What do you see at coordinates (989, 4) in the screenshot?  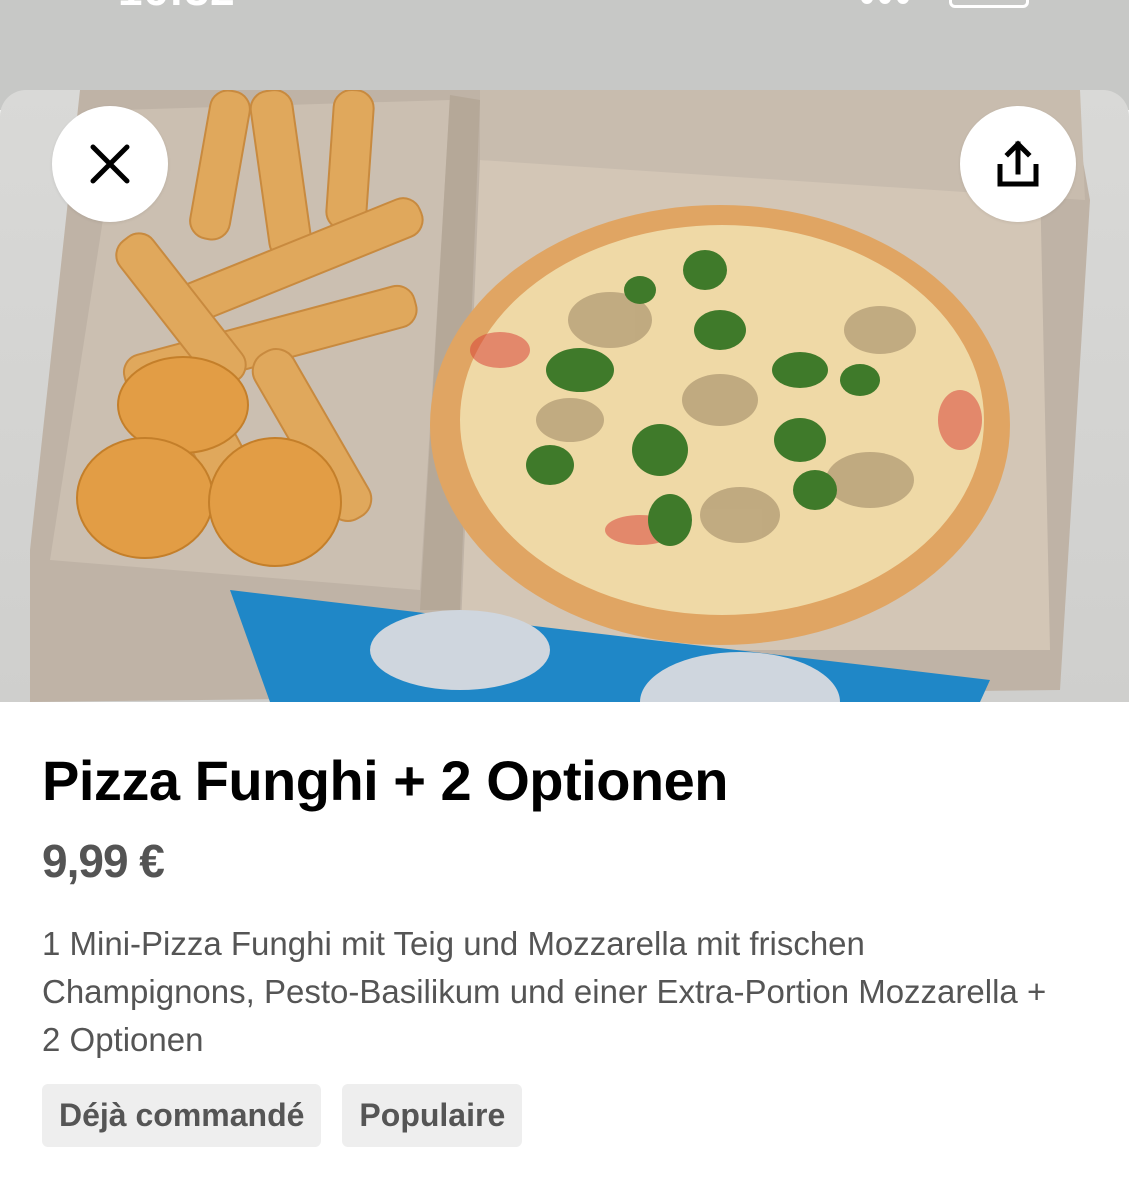 I see `battery-icon` at bounding box center [989, 4].